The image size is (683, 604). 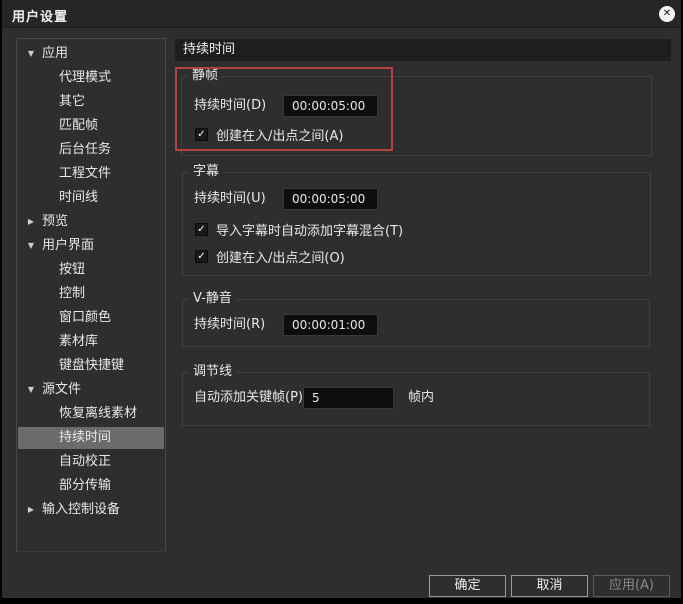 I want to click on sidebar-item-bin: 素材库, so click(x=91, y=342).